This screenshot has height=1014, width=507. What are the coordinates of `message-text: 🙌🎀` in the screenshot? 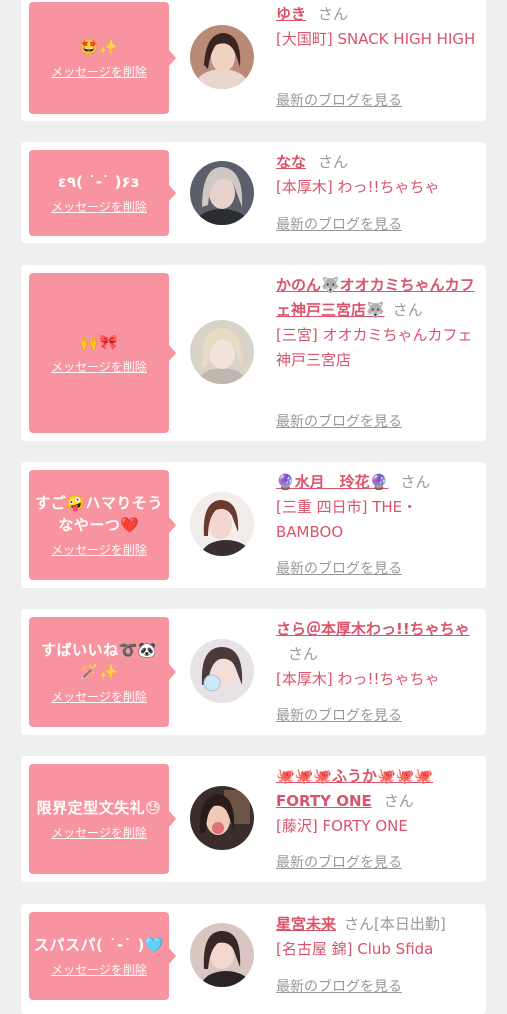 It's located at (99, 342).